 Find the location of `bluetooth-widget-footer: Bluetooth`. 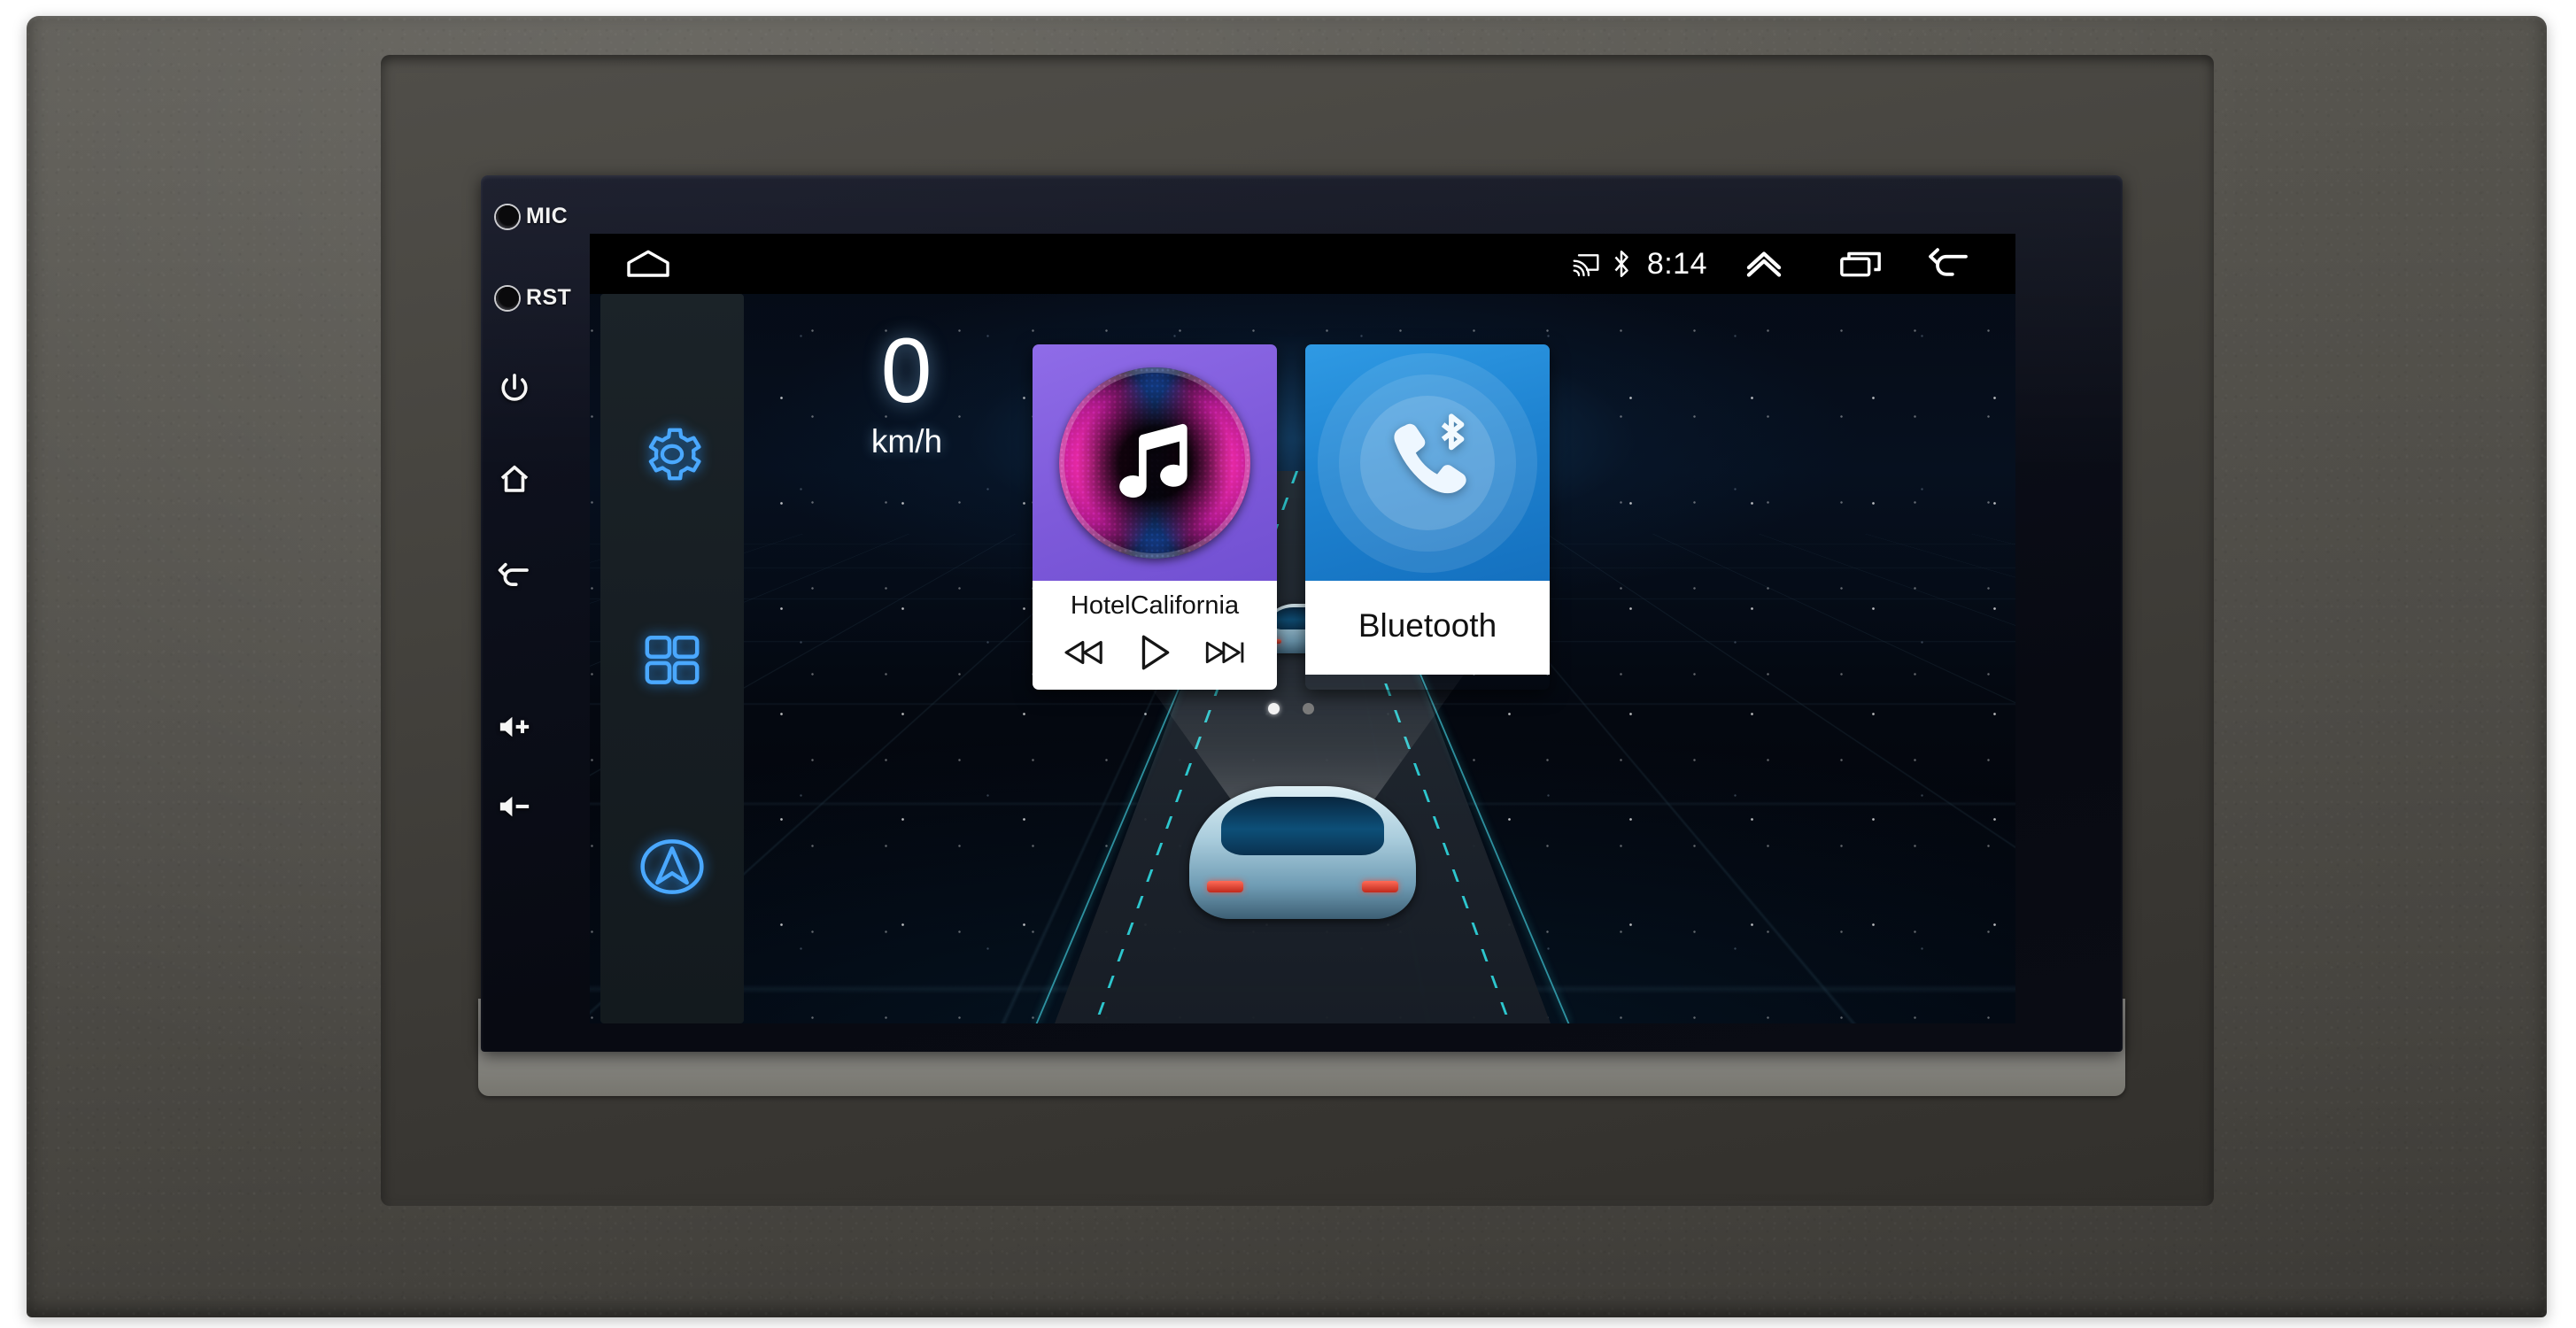

bluetooth-widget-footer: Bluetooth is located at coordinates (1427, 628).